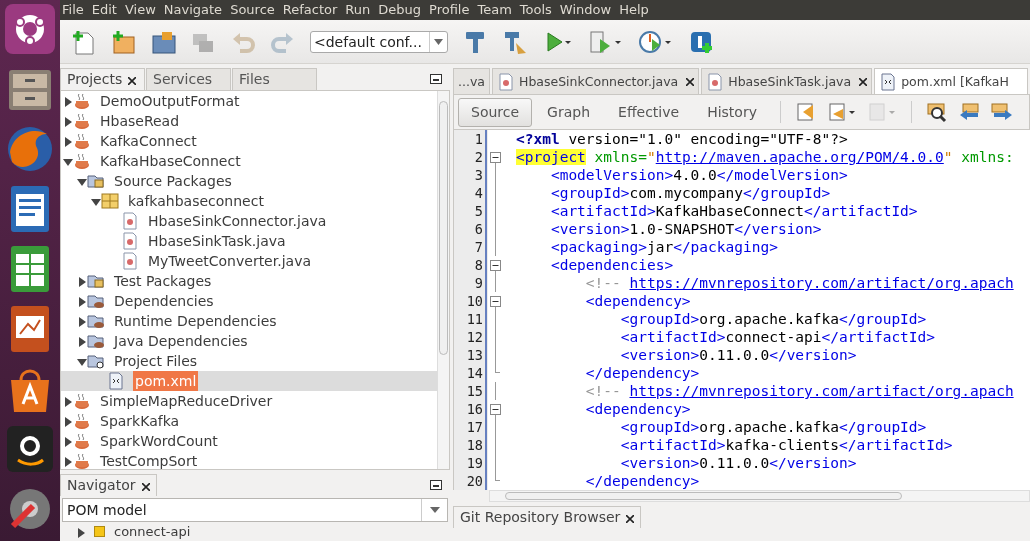 The image size is (1030, 541). I want to click on tree-item: kafkahbaseconnect, so click(249, 201).